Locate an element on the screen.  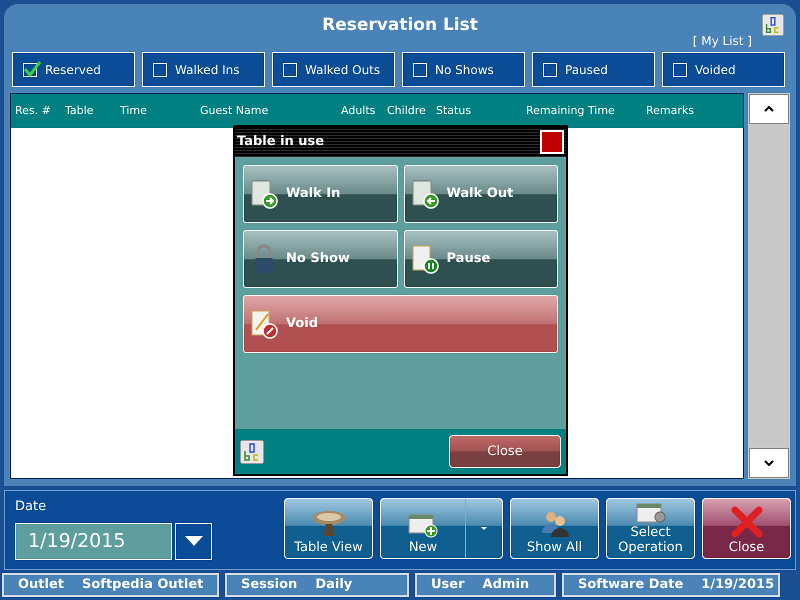
status-label: User is located at coordinates (448, 585).